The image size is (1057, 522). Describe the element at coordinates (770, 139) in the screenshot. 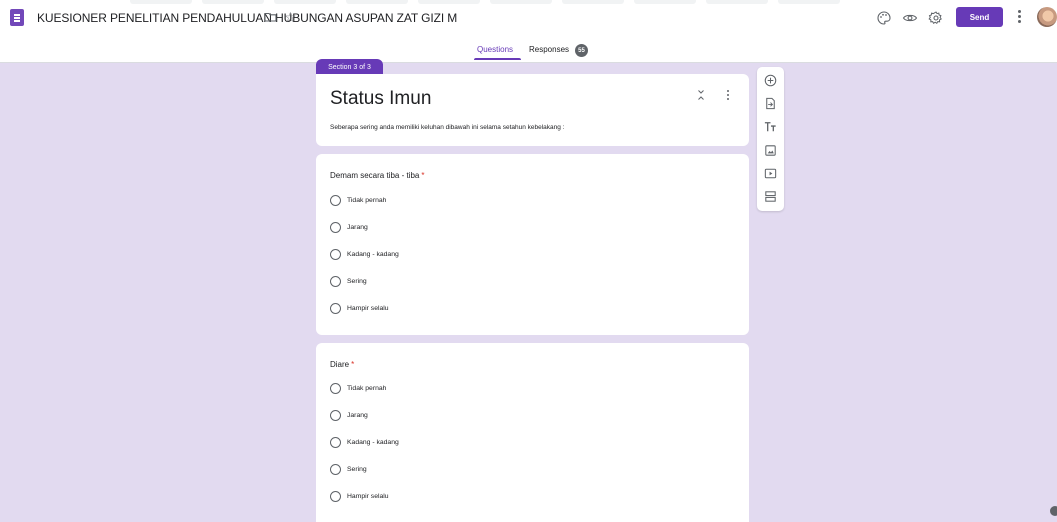

I see `floating-toolbar` at that location.